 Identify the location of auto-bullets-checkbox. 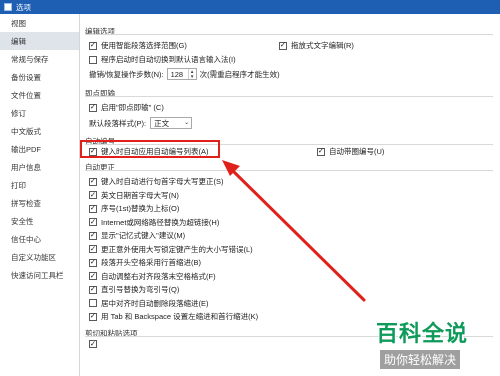
(321, 151).